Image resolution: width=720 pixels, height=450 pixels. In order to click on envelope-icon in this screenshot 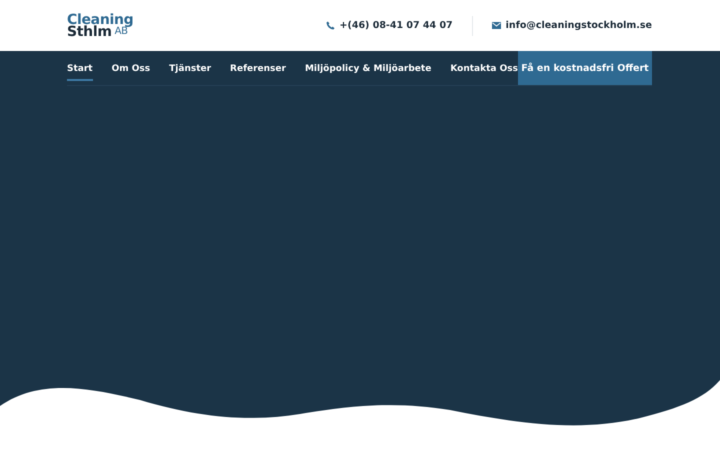, I will do `click(496, 25)`.